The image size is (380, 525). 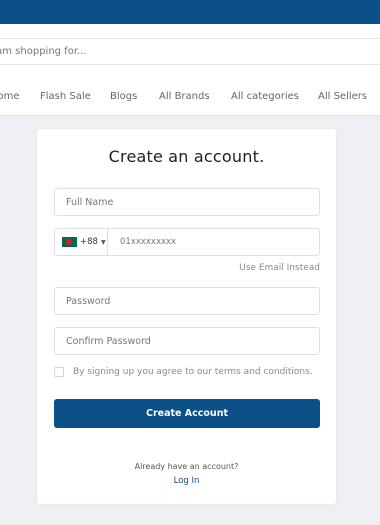 I want to click on search-bar-row, so click(x=190, y=51).